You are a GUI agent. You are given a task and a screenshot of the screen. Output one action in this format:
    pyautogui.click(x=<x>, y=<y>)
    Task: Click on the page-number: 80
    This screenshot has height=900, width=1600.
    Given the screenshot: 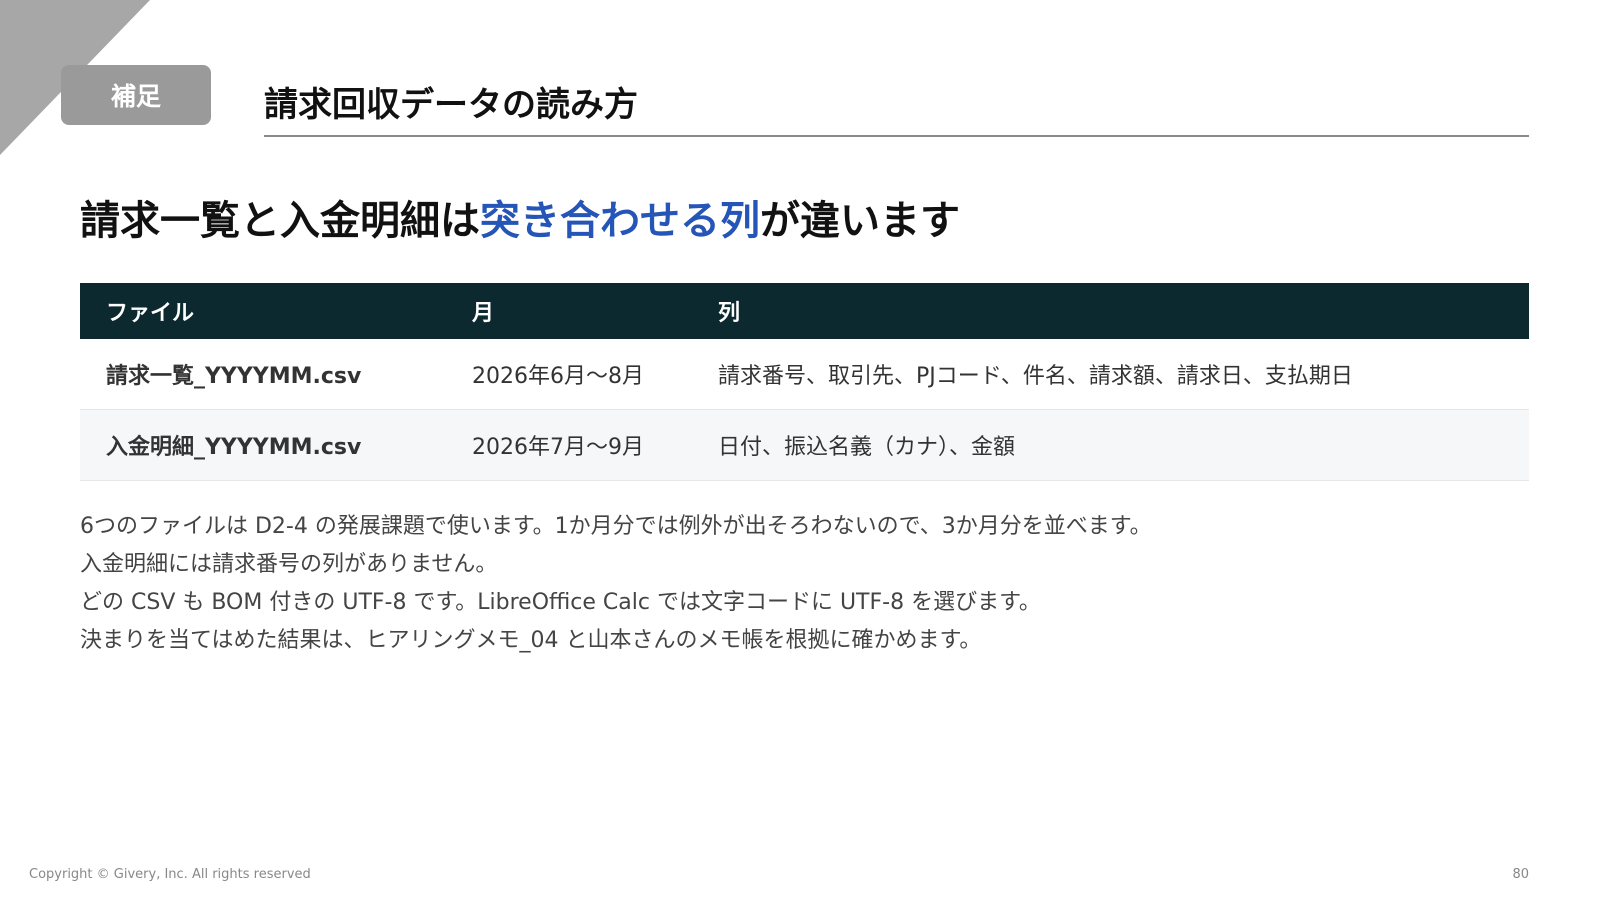 What is the action you would take?
    pyautogui.click(x=1520, y=874)
    